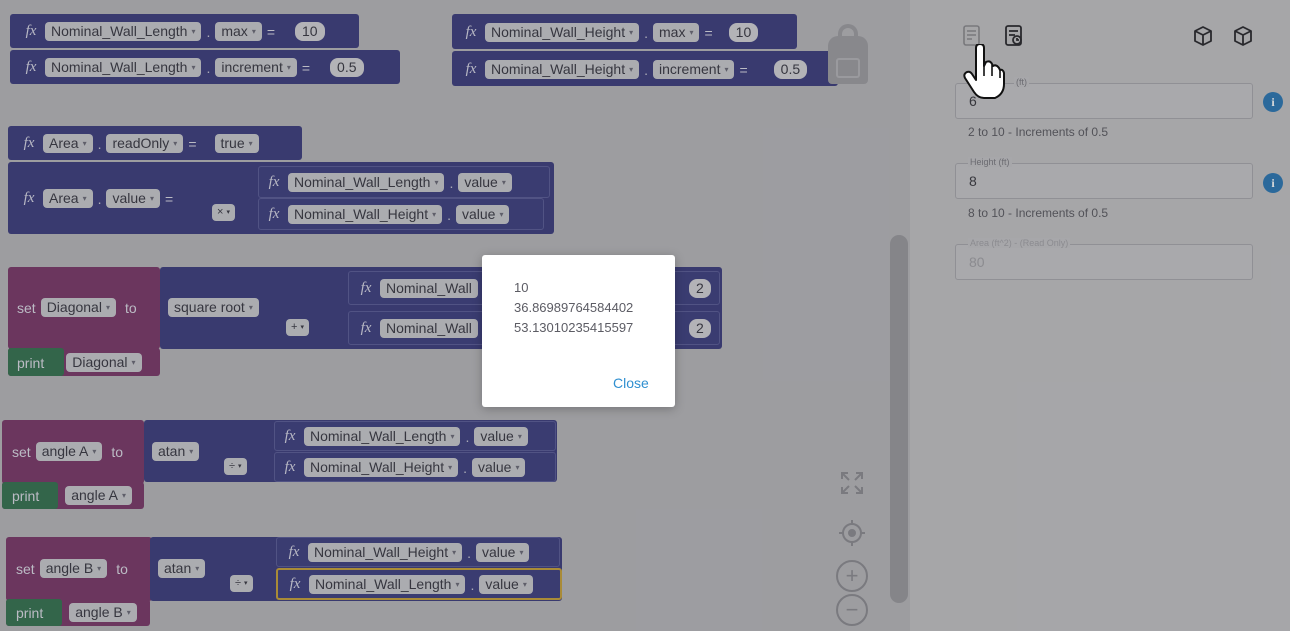 The width and height of the screenshot is (1290, 631). Describe the element at coordinates (223, 212) in the screenshot. I see `operator-dropdown: × ▾` at that location.